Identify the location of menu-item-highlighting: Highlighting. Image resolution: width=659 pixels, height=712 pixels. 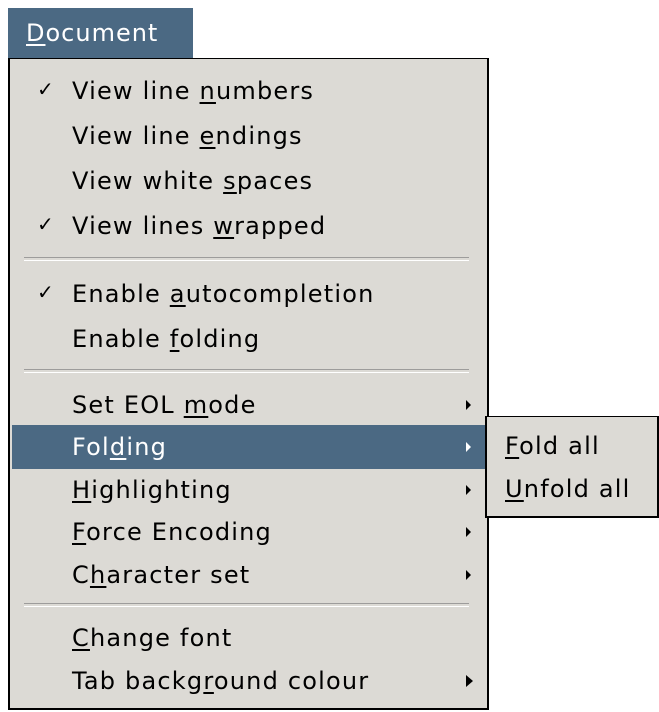
(248, 490).